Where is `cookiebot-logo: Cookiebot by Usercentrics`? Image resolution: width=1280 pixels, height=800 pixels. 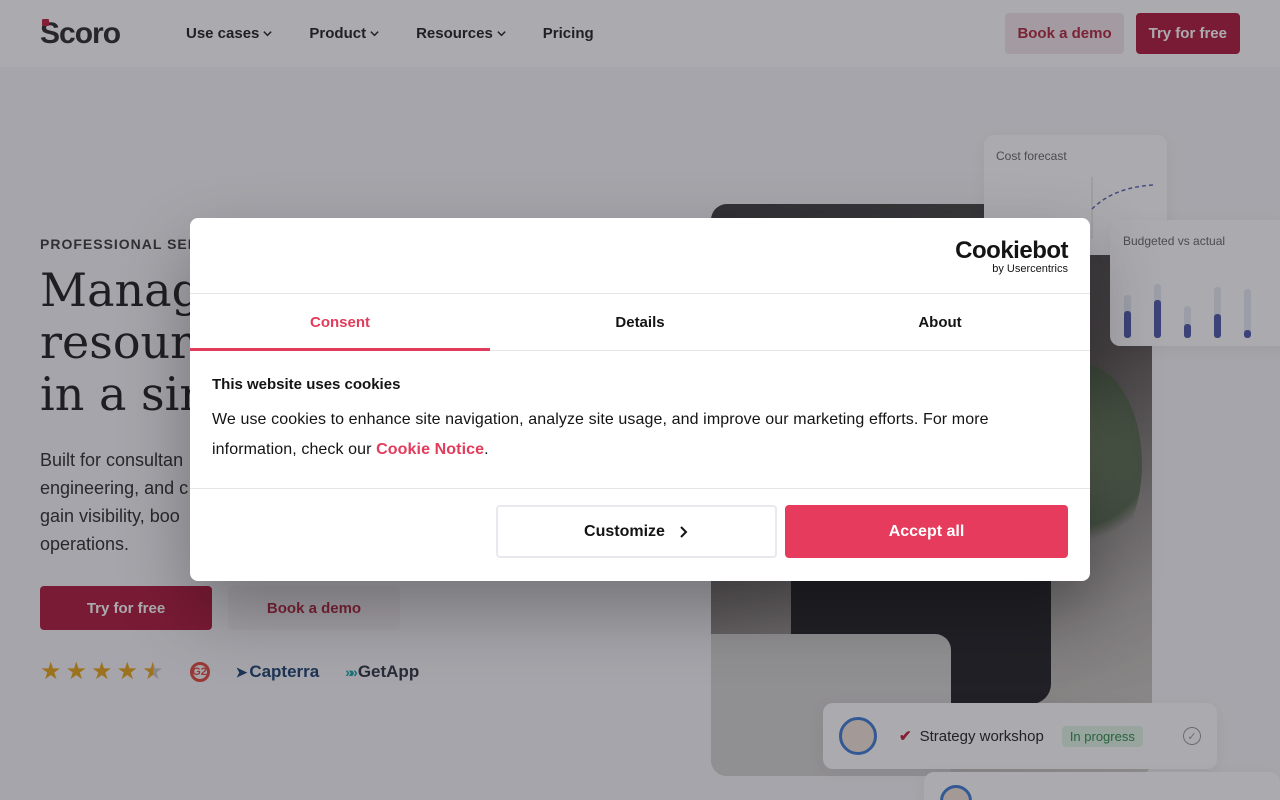
cookiebot-logo: Cookiebot by Usercentrics is located at coordinates (1011, 256).